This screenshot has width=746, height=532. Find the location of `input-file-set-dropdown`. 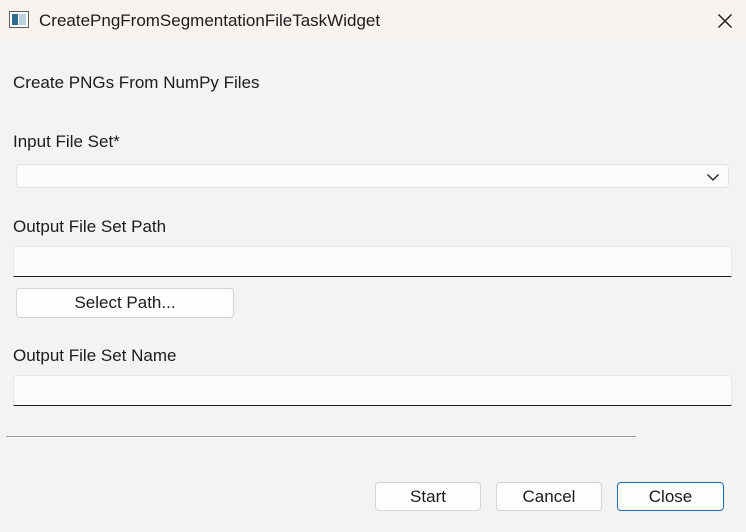

input-file-set-dropdown is located at coordinates (372, 176).